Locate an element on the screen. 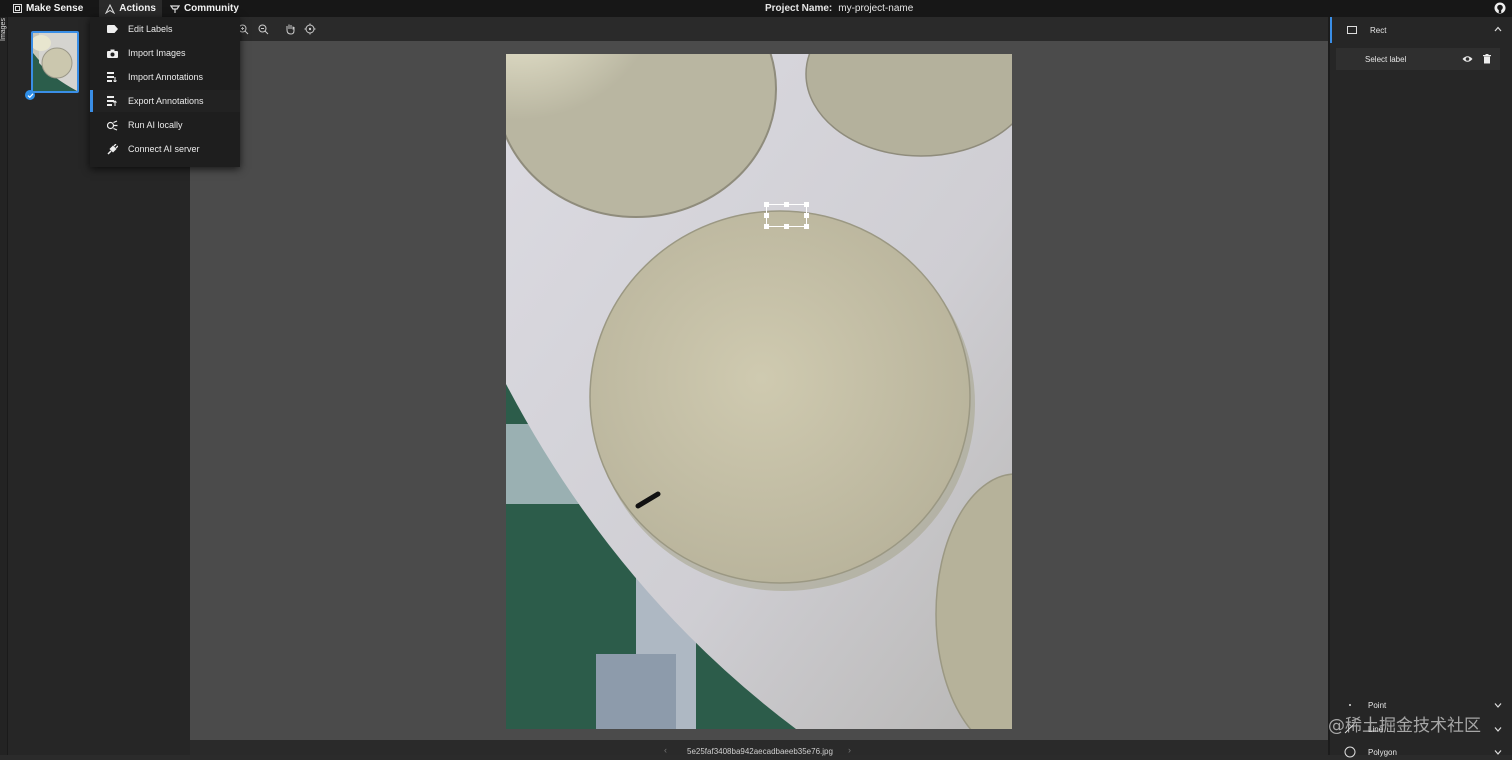 This screenshot has height=760, width=1512. previous-image-icon: ‹ is located at coordinates (665, 750).